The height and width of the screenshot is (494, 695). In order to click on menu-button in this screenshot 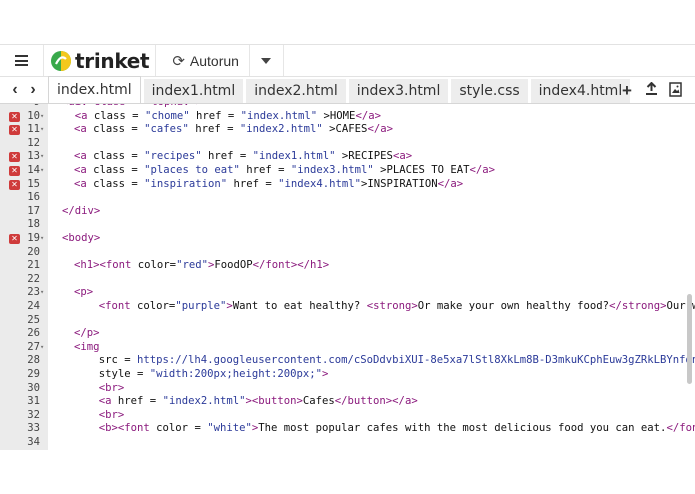, I will do `click(22, 60)`.